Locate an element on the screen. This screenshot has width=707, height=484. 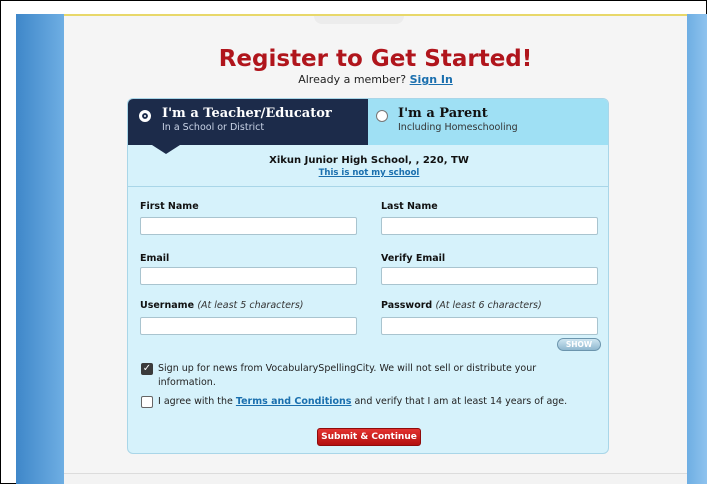
not-my-school-link: This is not my school is located at coordinates (368, 173).